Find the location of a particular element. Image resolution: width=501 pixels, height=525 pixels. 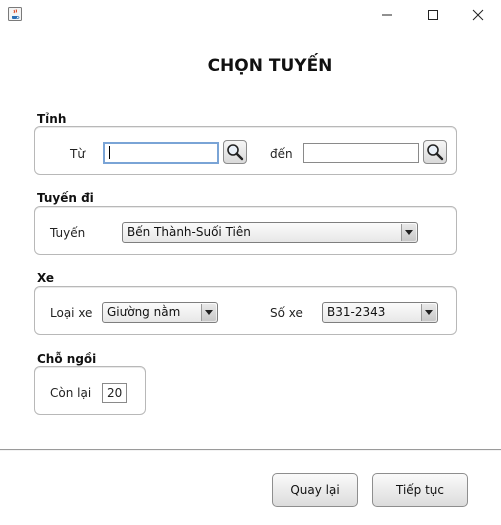

remaining-seats-field: 20 is located at coordinates (114, 393).